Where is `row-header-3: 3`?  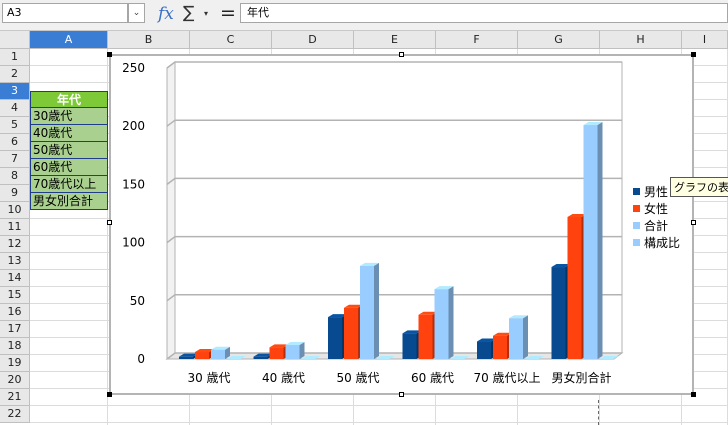
row-header-3: 3 is located at coordinates (15, 91).